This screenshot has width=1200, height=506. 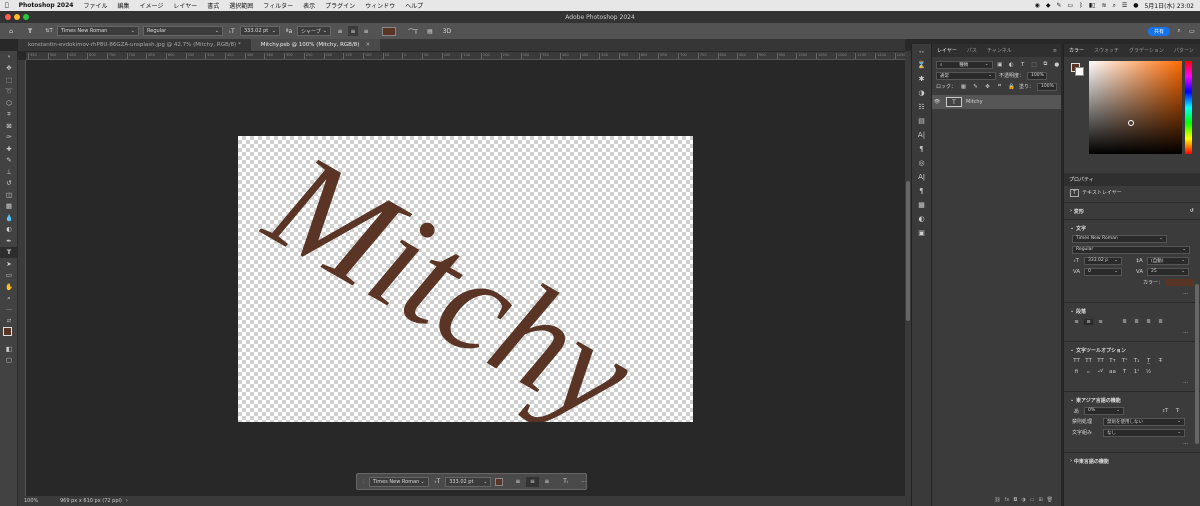 What do you see at coordinates (49, 31) in the screenshot?
I see `text-orientation-icon: ⇅T` at bounding box center [49, 31].